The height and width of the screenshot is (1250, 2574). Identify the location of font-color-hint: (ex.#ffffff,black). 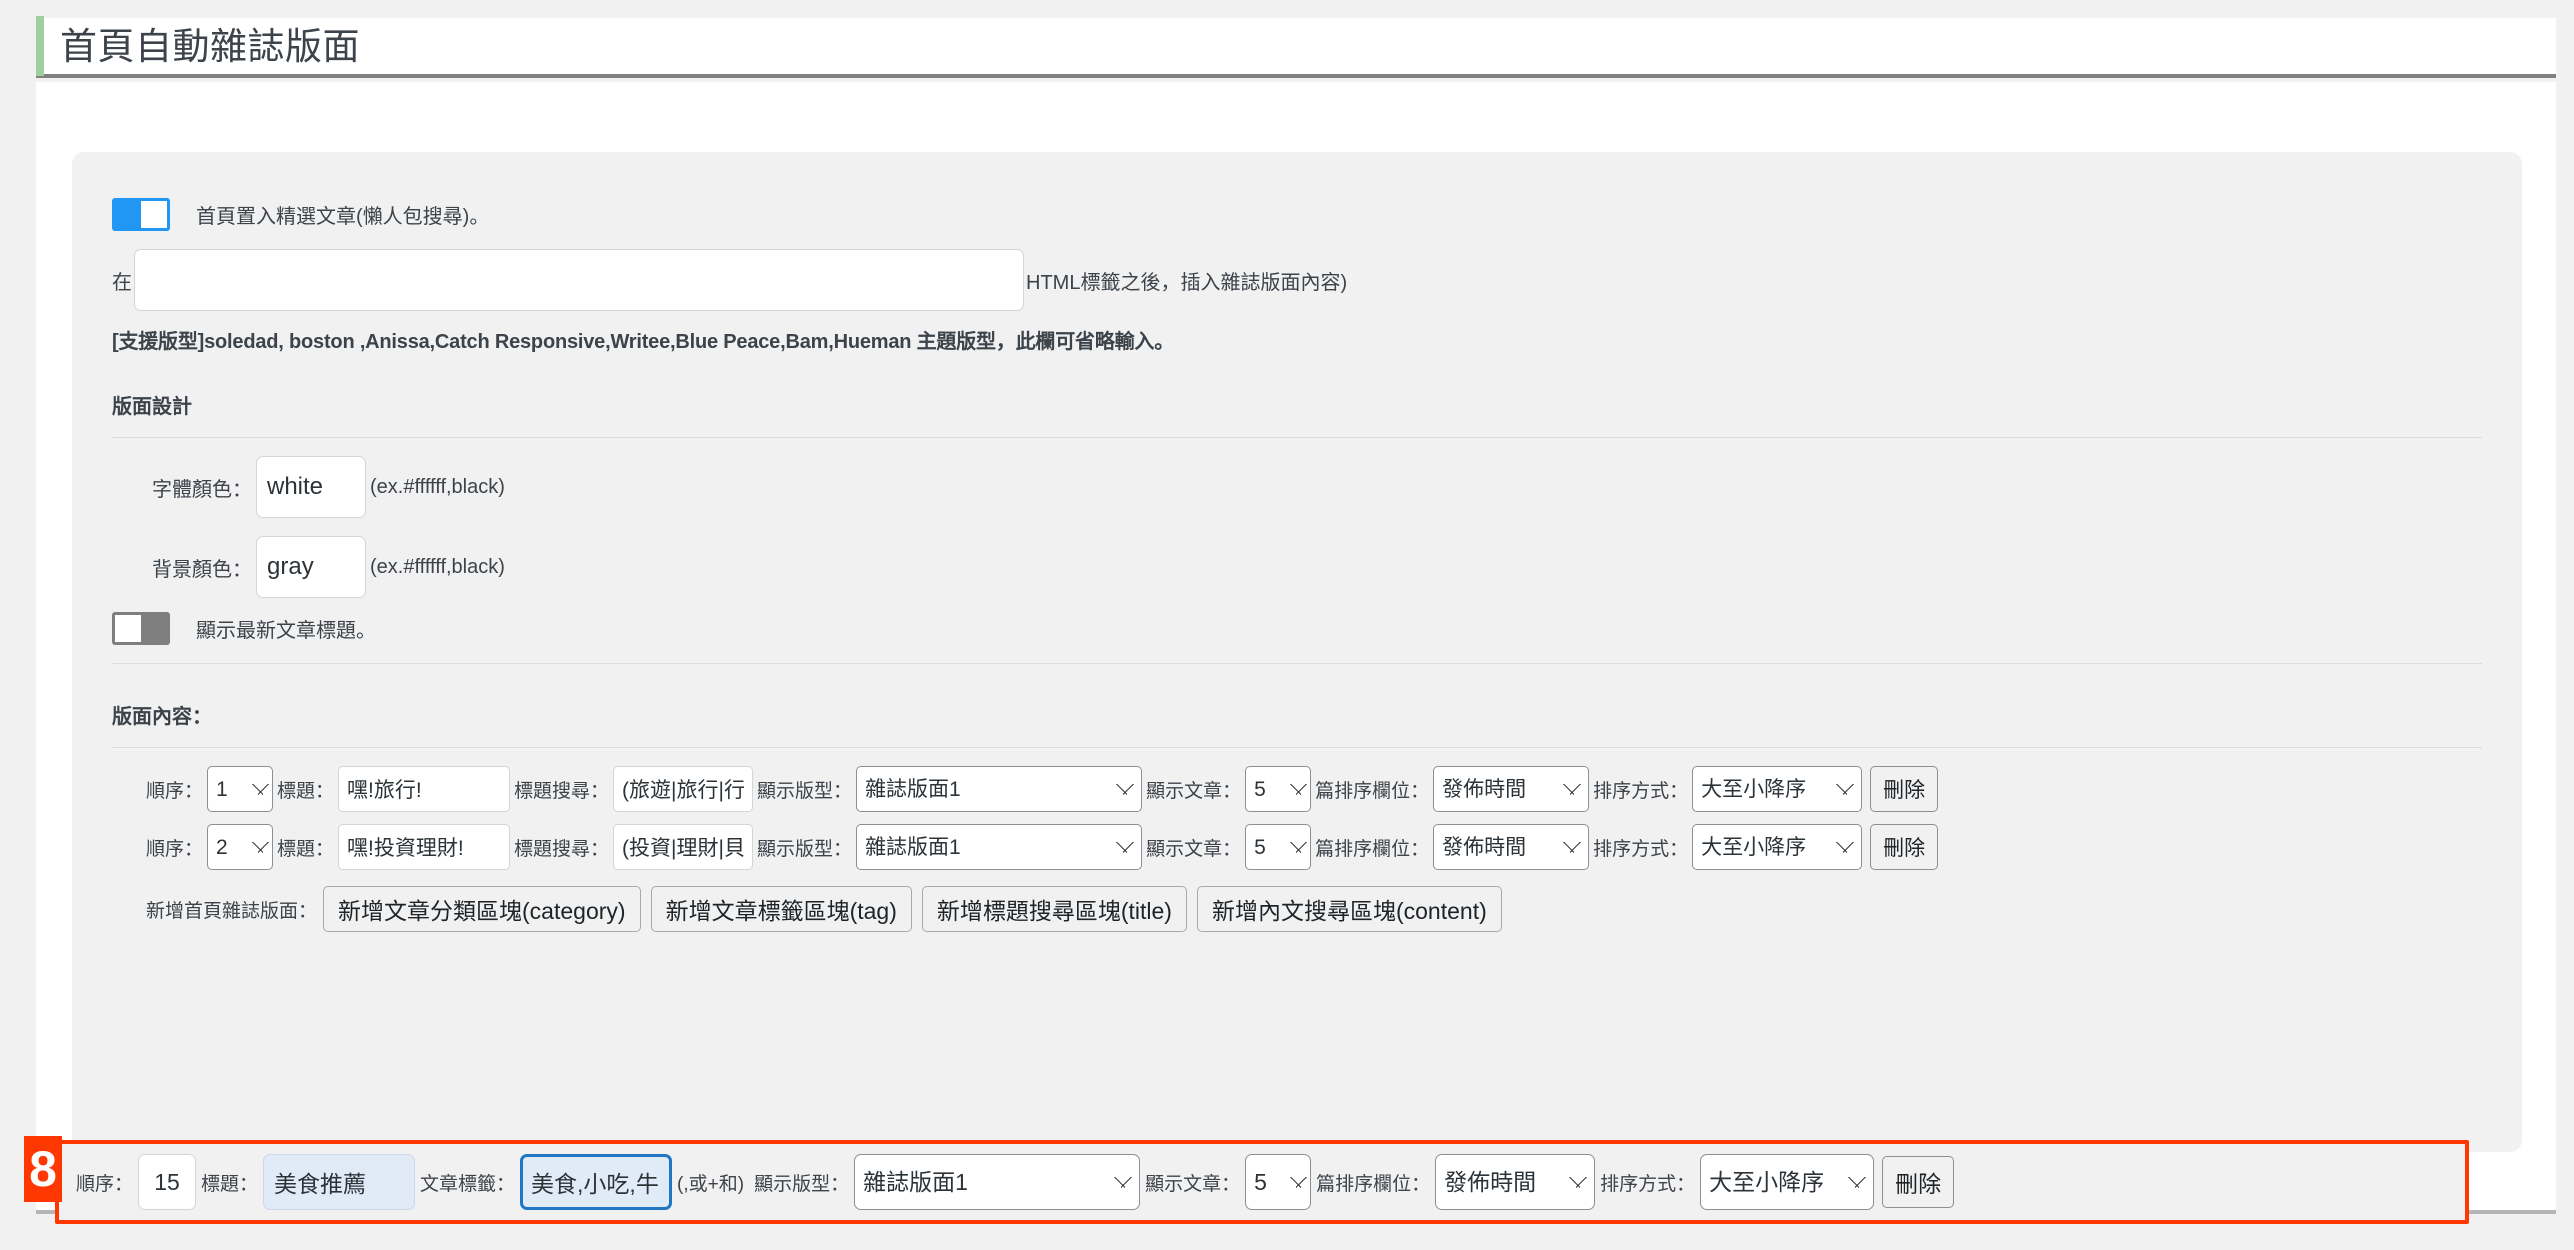
(437, 486).